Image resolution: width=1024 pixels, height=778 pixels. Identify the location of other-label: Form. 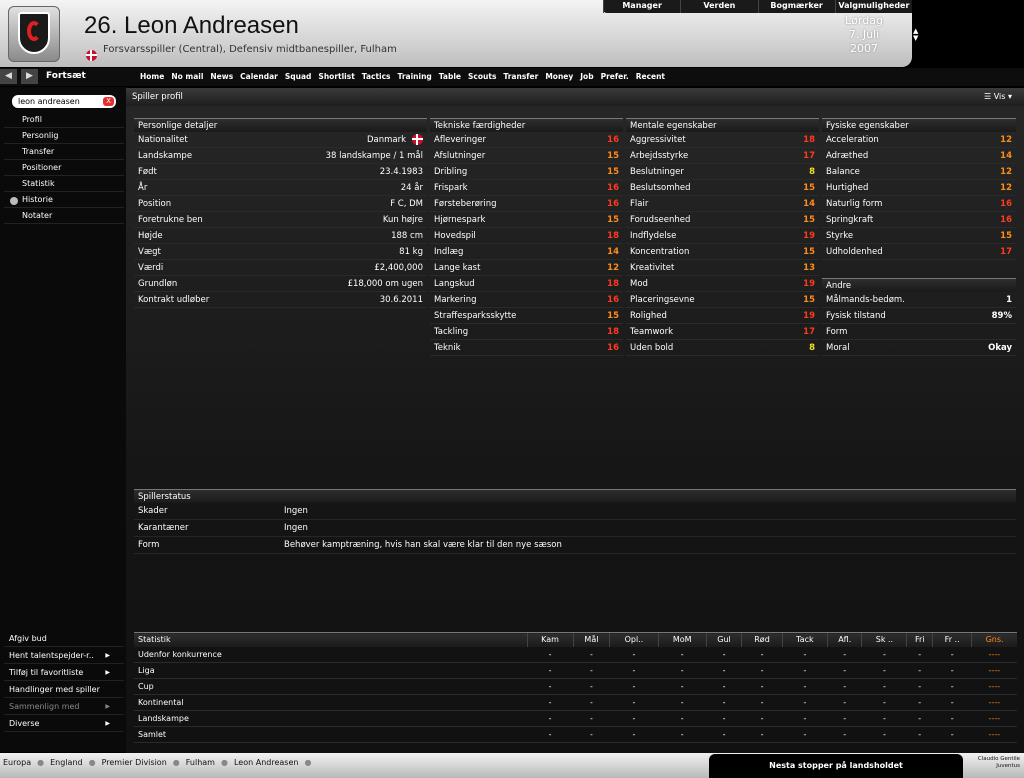
(837, 331).